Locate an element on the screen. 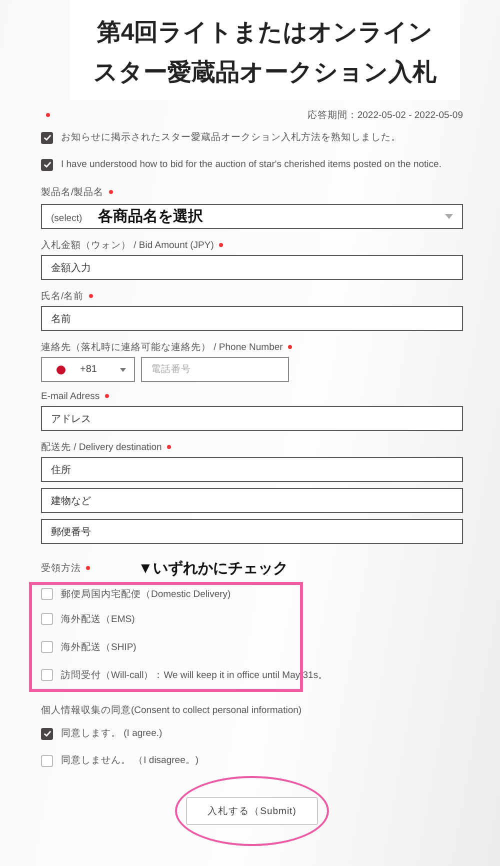 The height and width of the screenshot is (866, 500). page-title: スター愛蔵品オークション入札 is located at coordinates (265, 73).